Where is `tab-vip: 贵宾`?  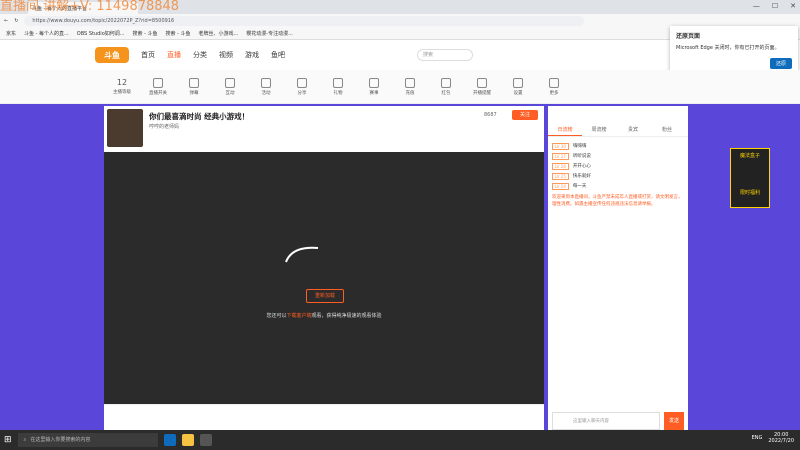 tab-vip: 贵宾 is located at coordinates (633, 130).